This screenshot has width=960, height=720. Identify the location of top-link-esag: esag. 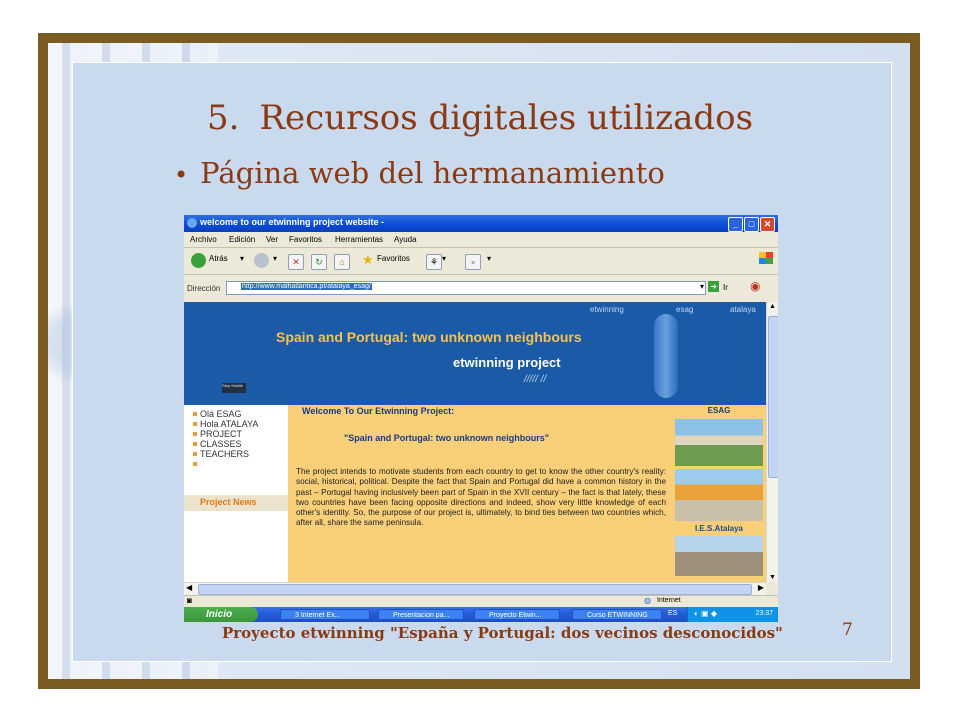
(684, 309).